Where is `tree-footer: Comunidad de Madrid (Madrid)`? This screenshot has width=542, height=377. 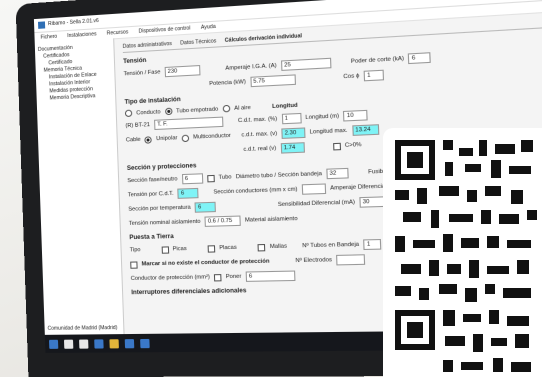 tree-footer: Comunidad de Madrid (Madrid) is located at coordinates (82, 328).